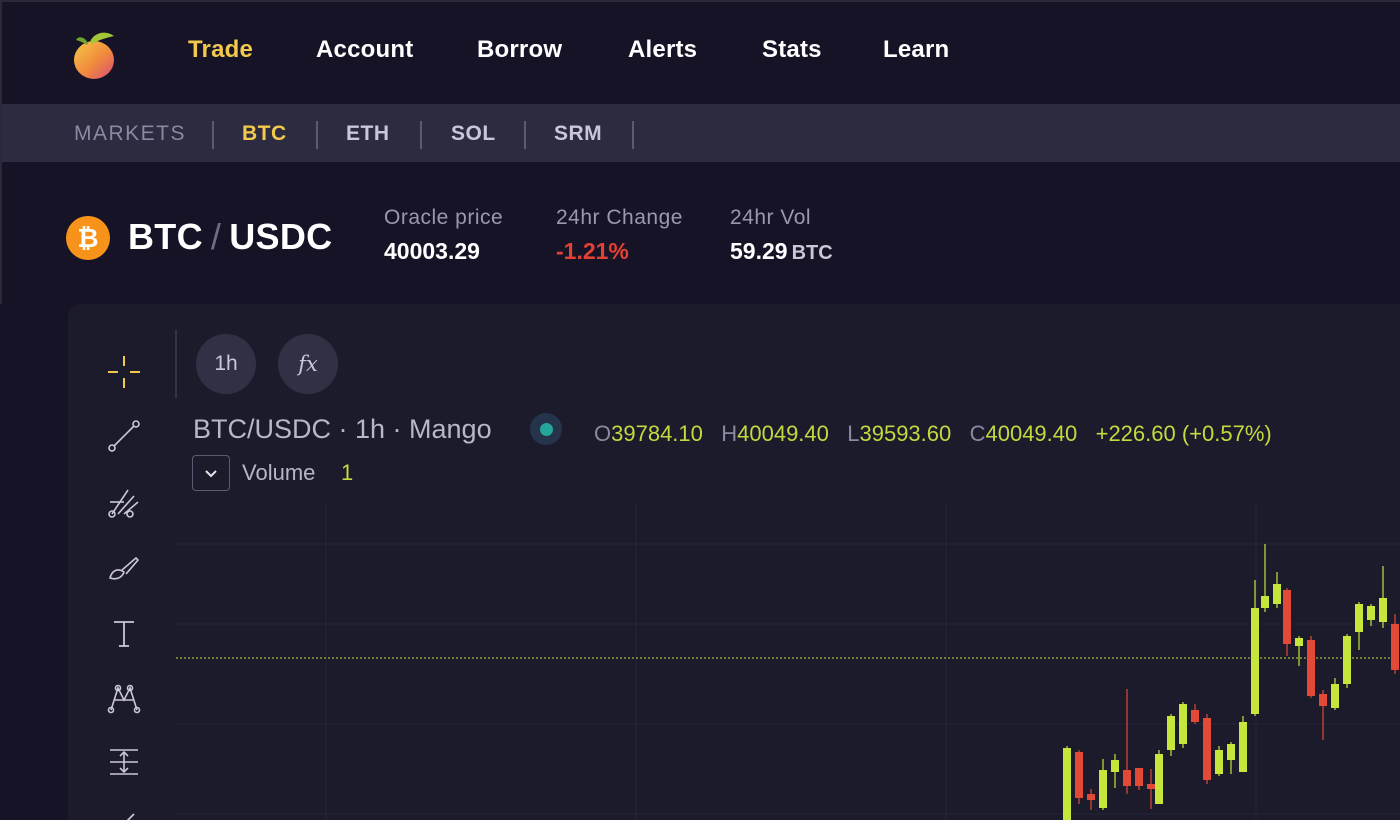  Describe the element at coordinates (977, 433) in the screenshot. I see `ohlc-close-key: C` at that location.